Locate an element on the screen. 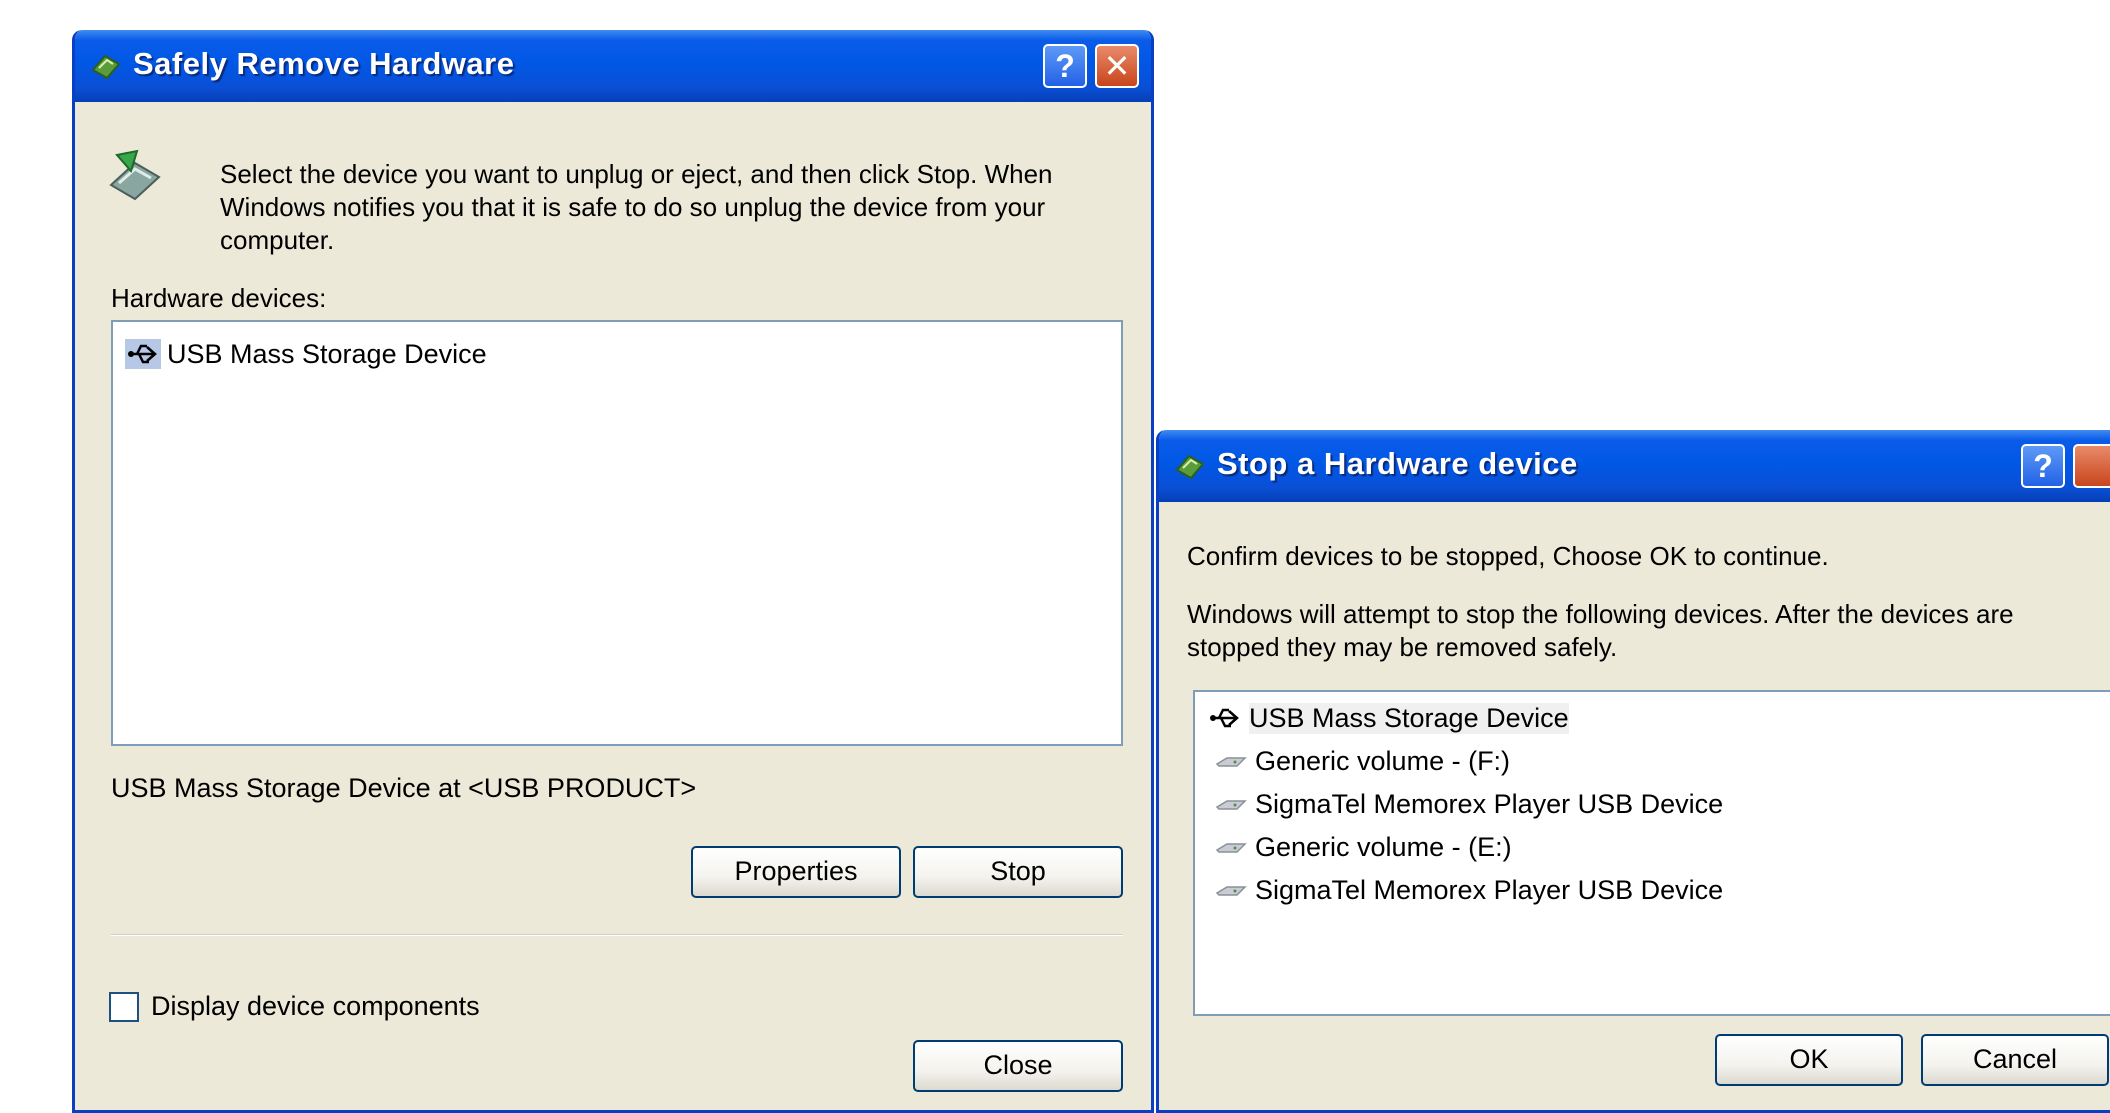 The image size is (2110, 1113). info-line-2: stopped they may be removed safely. is located at coordinates (1402, 647).